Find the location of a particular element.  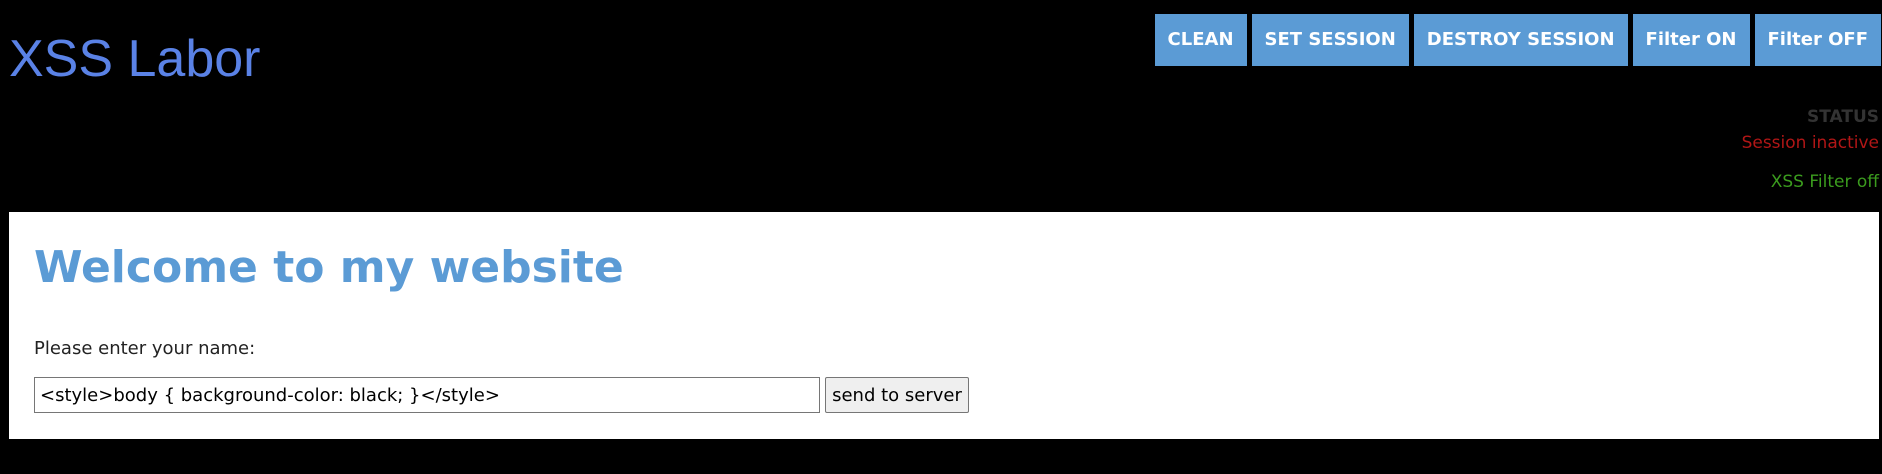

name-label: Please enter your name: is located at coordinates (145, 348).